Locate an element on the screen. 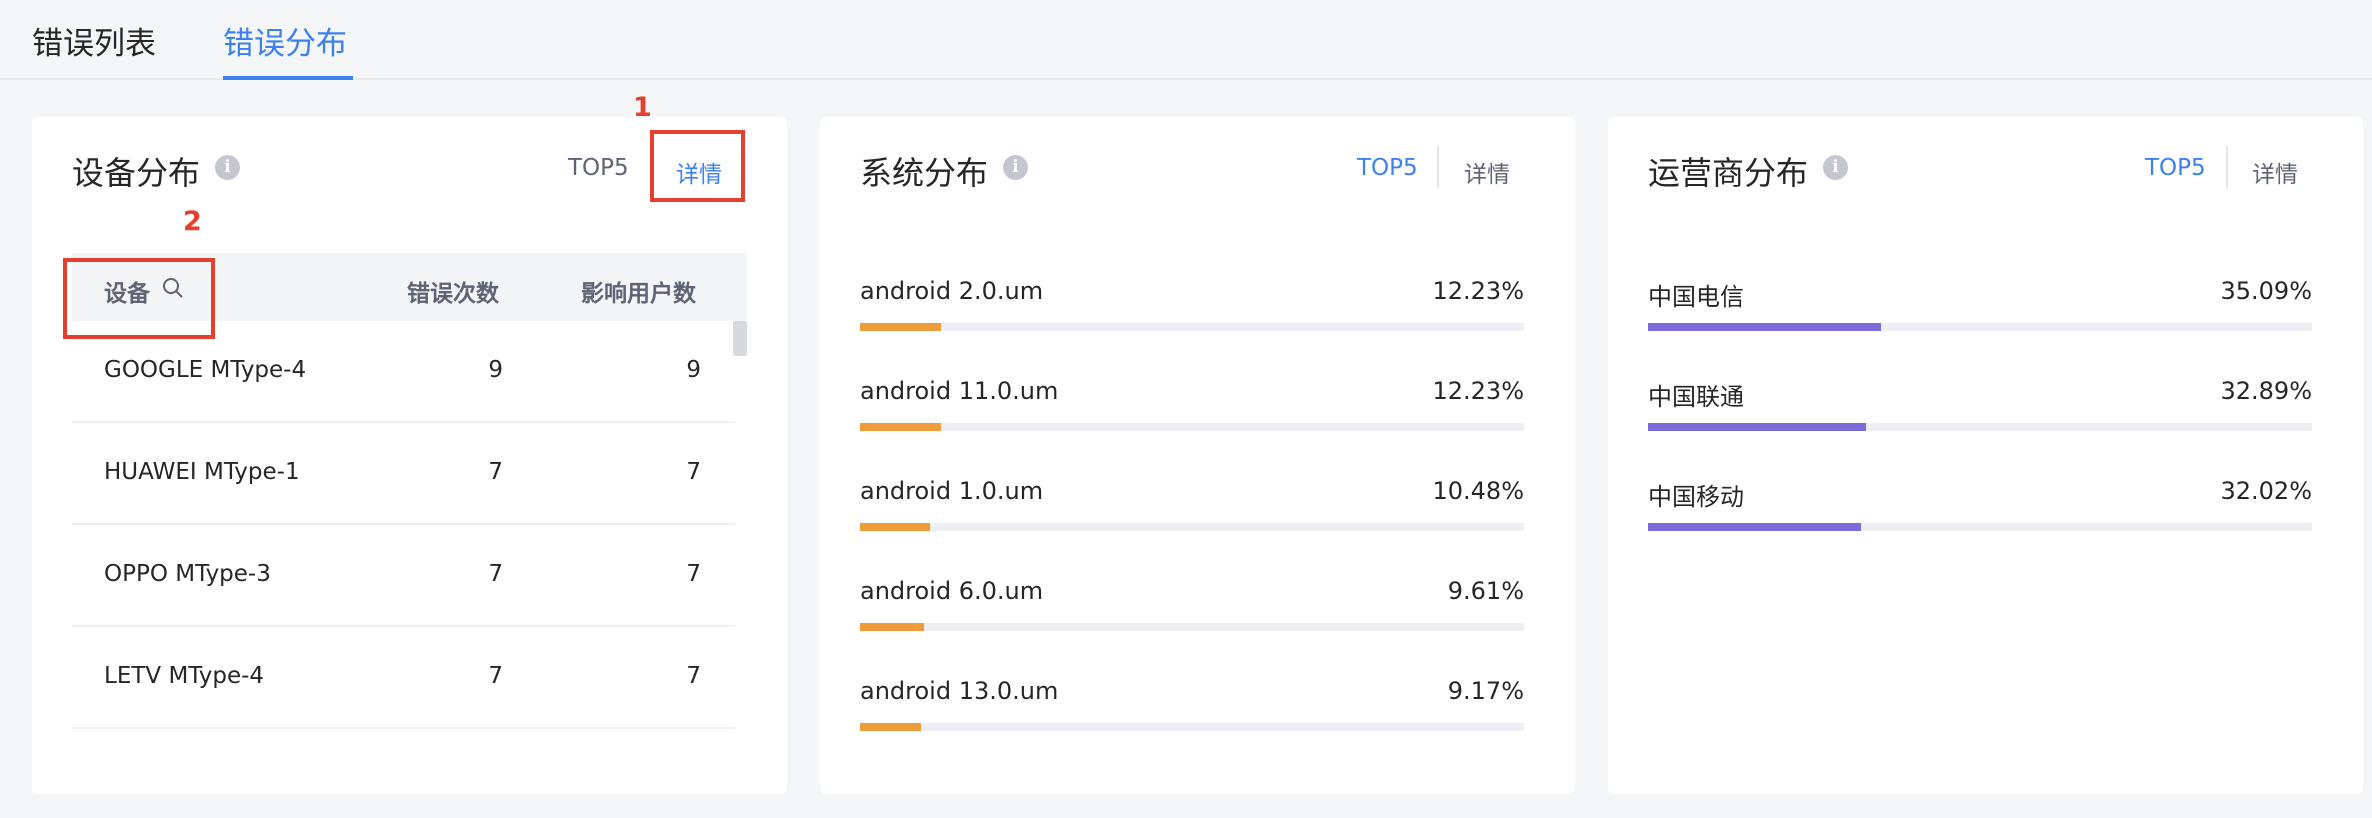 This screenshot has width=2372, height=818. distribution-label: 中国联通 is located at coordinates (1696, 397).